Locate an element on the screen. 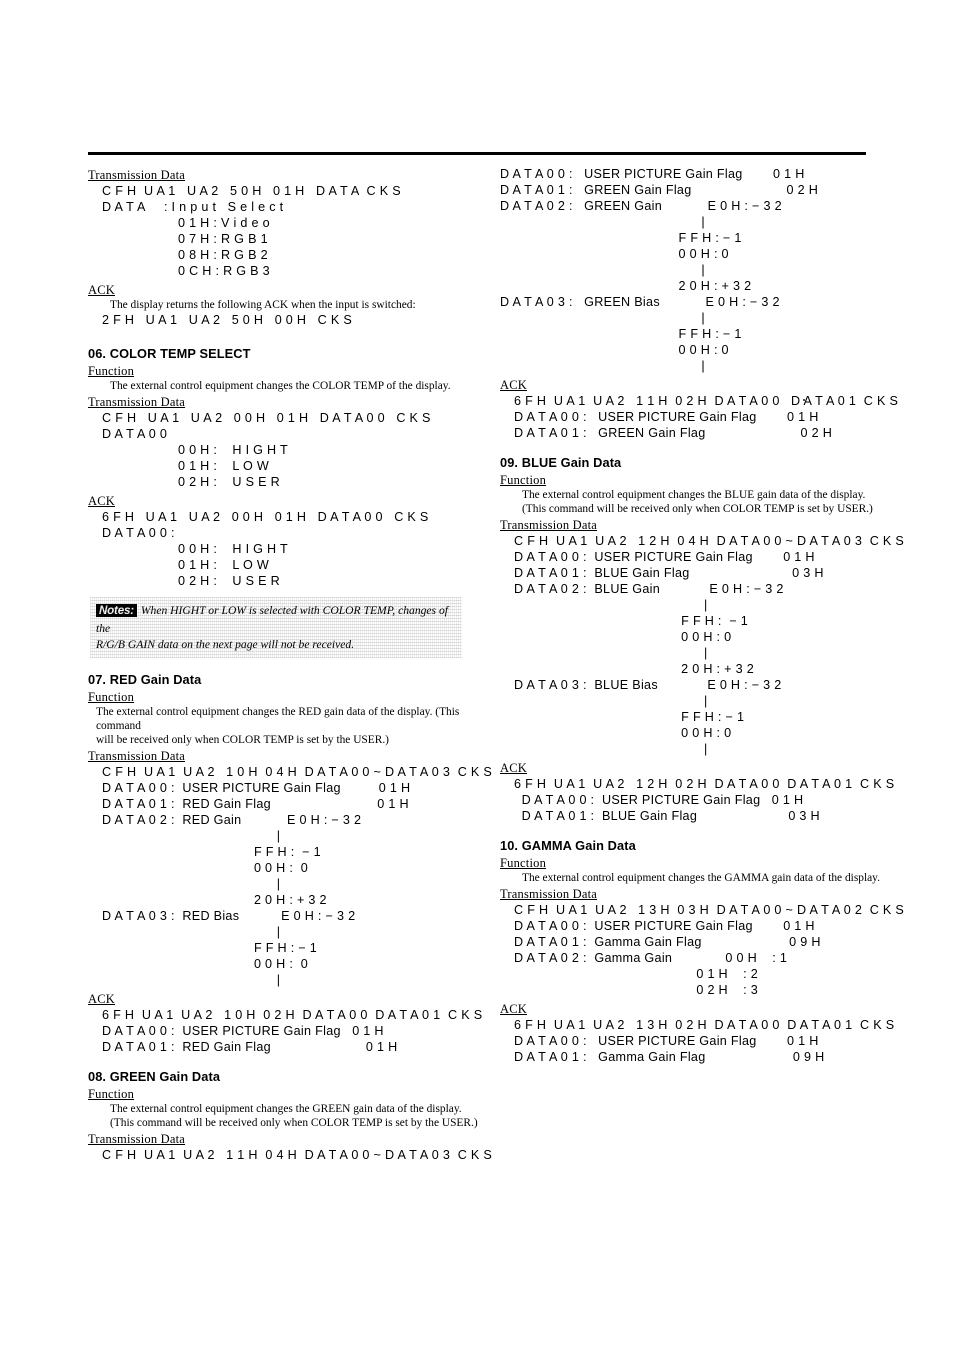  ack-line-10-2: D A T A 0 1 : Gamma Gain Flag 0 9 H is located at coordinates (669, 1057).